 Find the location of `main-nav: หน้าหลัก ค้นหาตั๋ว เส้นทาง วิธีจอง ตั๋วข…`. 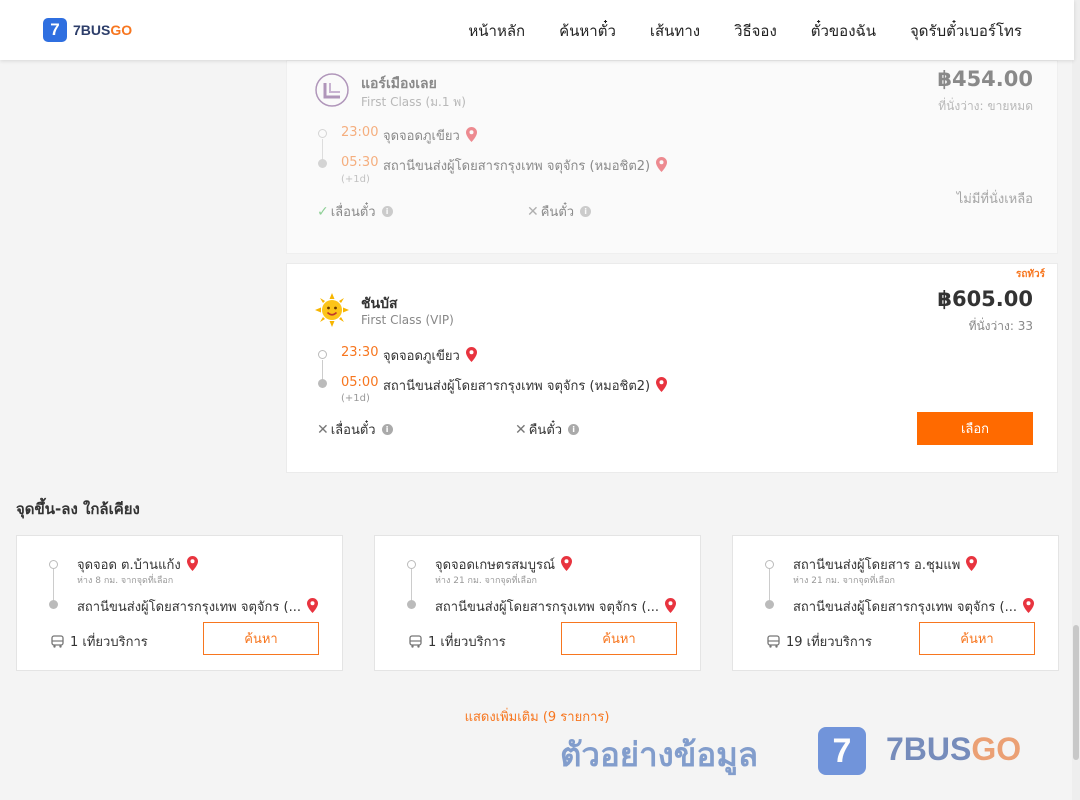

main-nav: หน้าหลัก ค้นหาตั๋ว เส้นทาง วิธีจอง ตั๋วข… is located at coordinates (745, 31).